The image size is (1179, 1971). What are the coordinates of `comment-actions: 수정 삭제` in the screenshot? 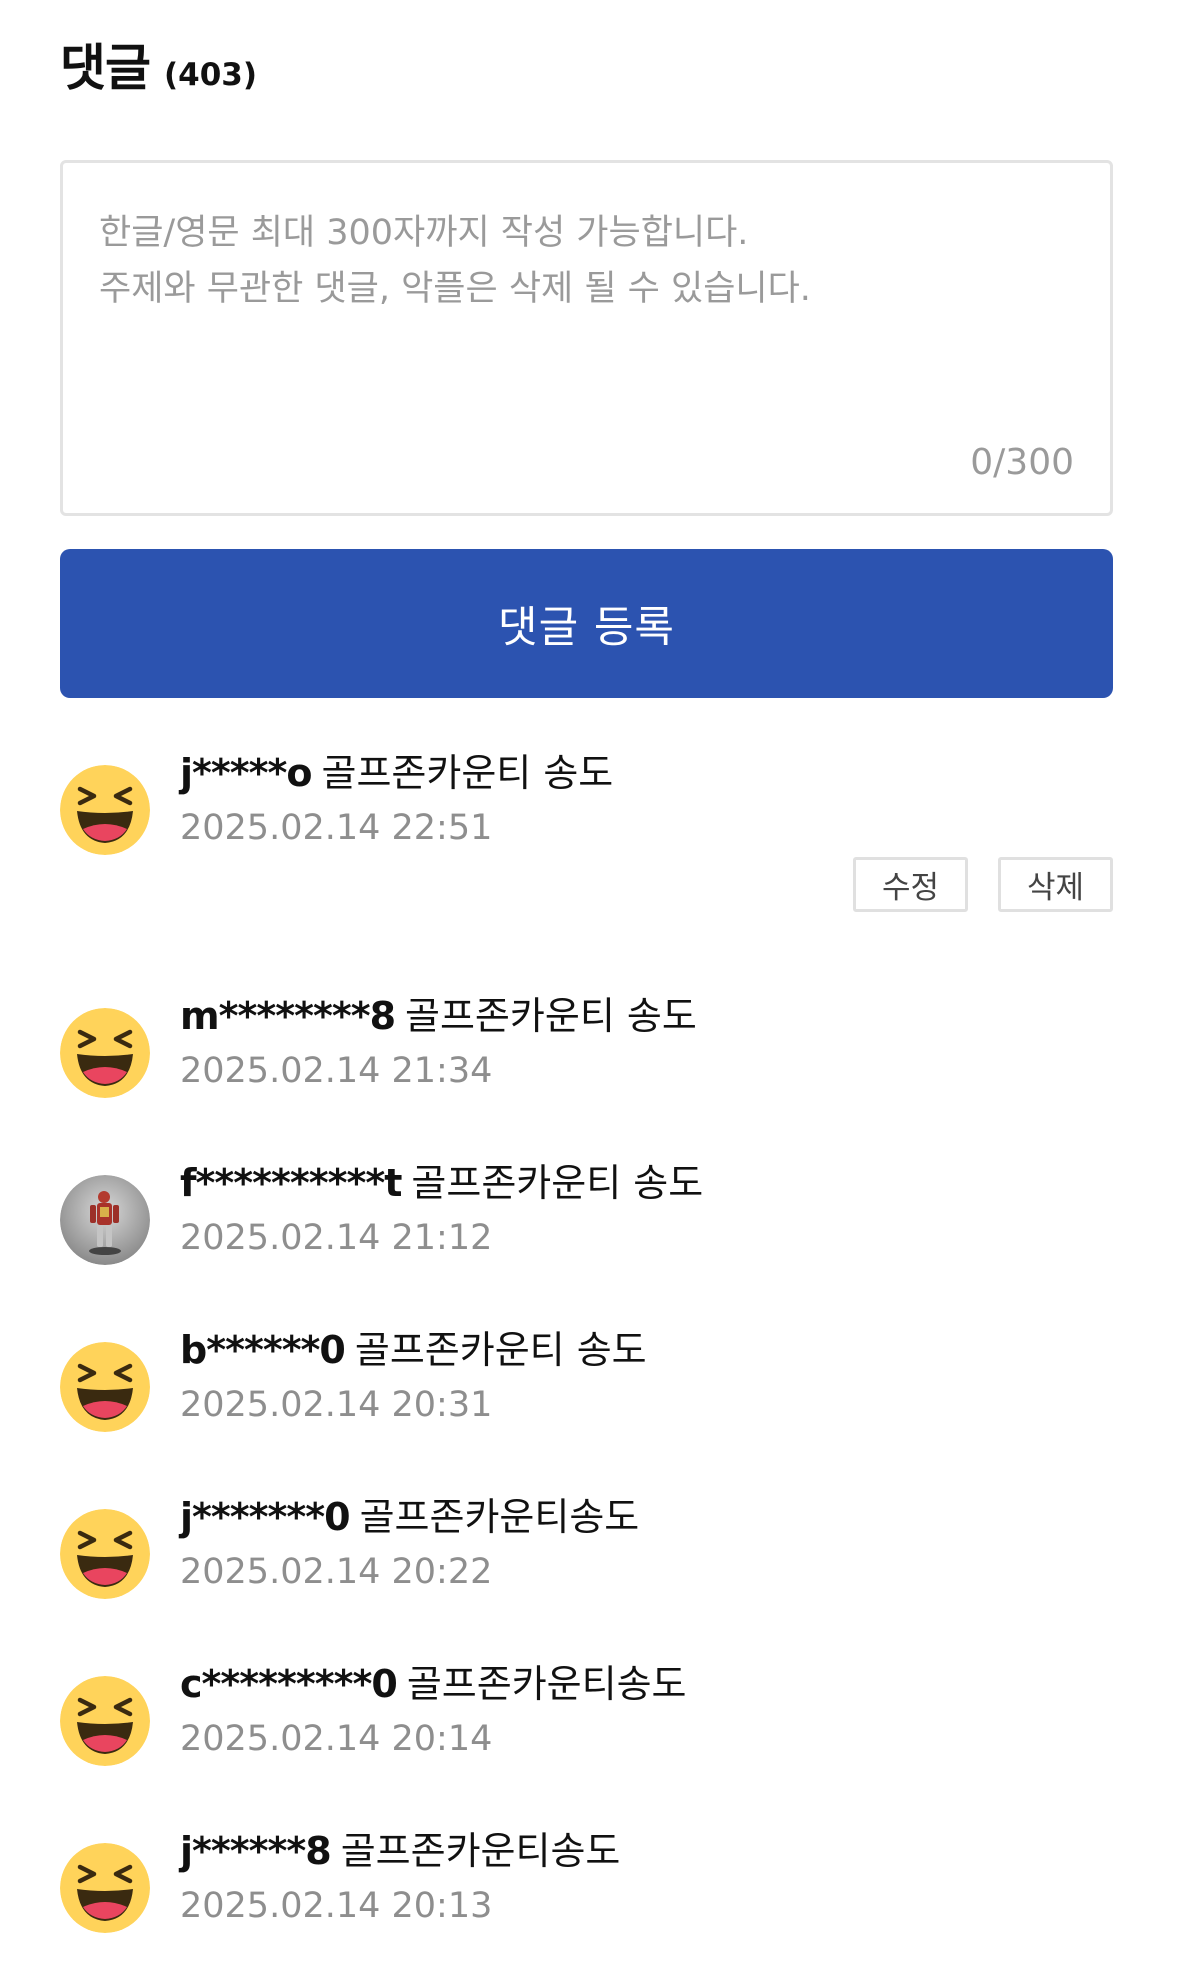 It's located at (983, 884).